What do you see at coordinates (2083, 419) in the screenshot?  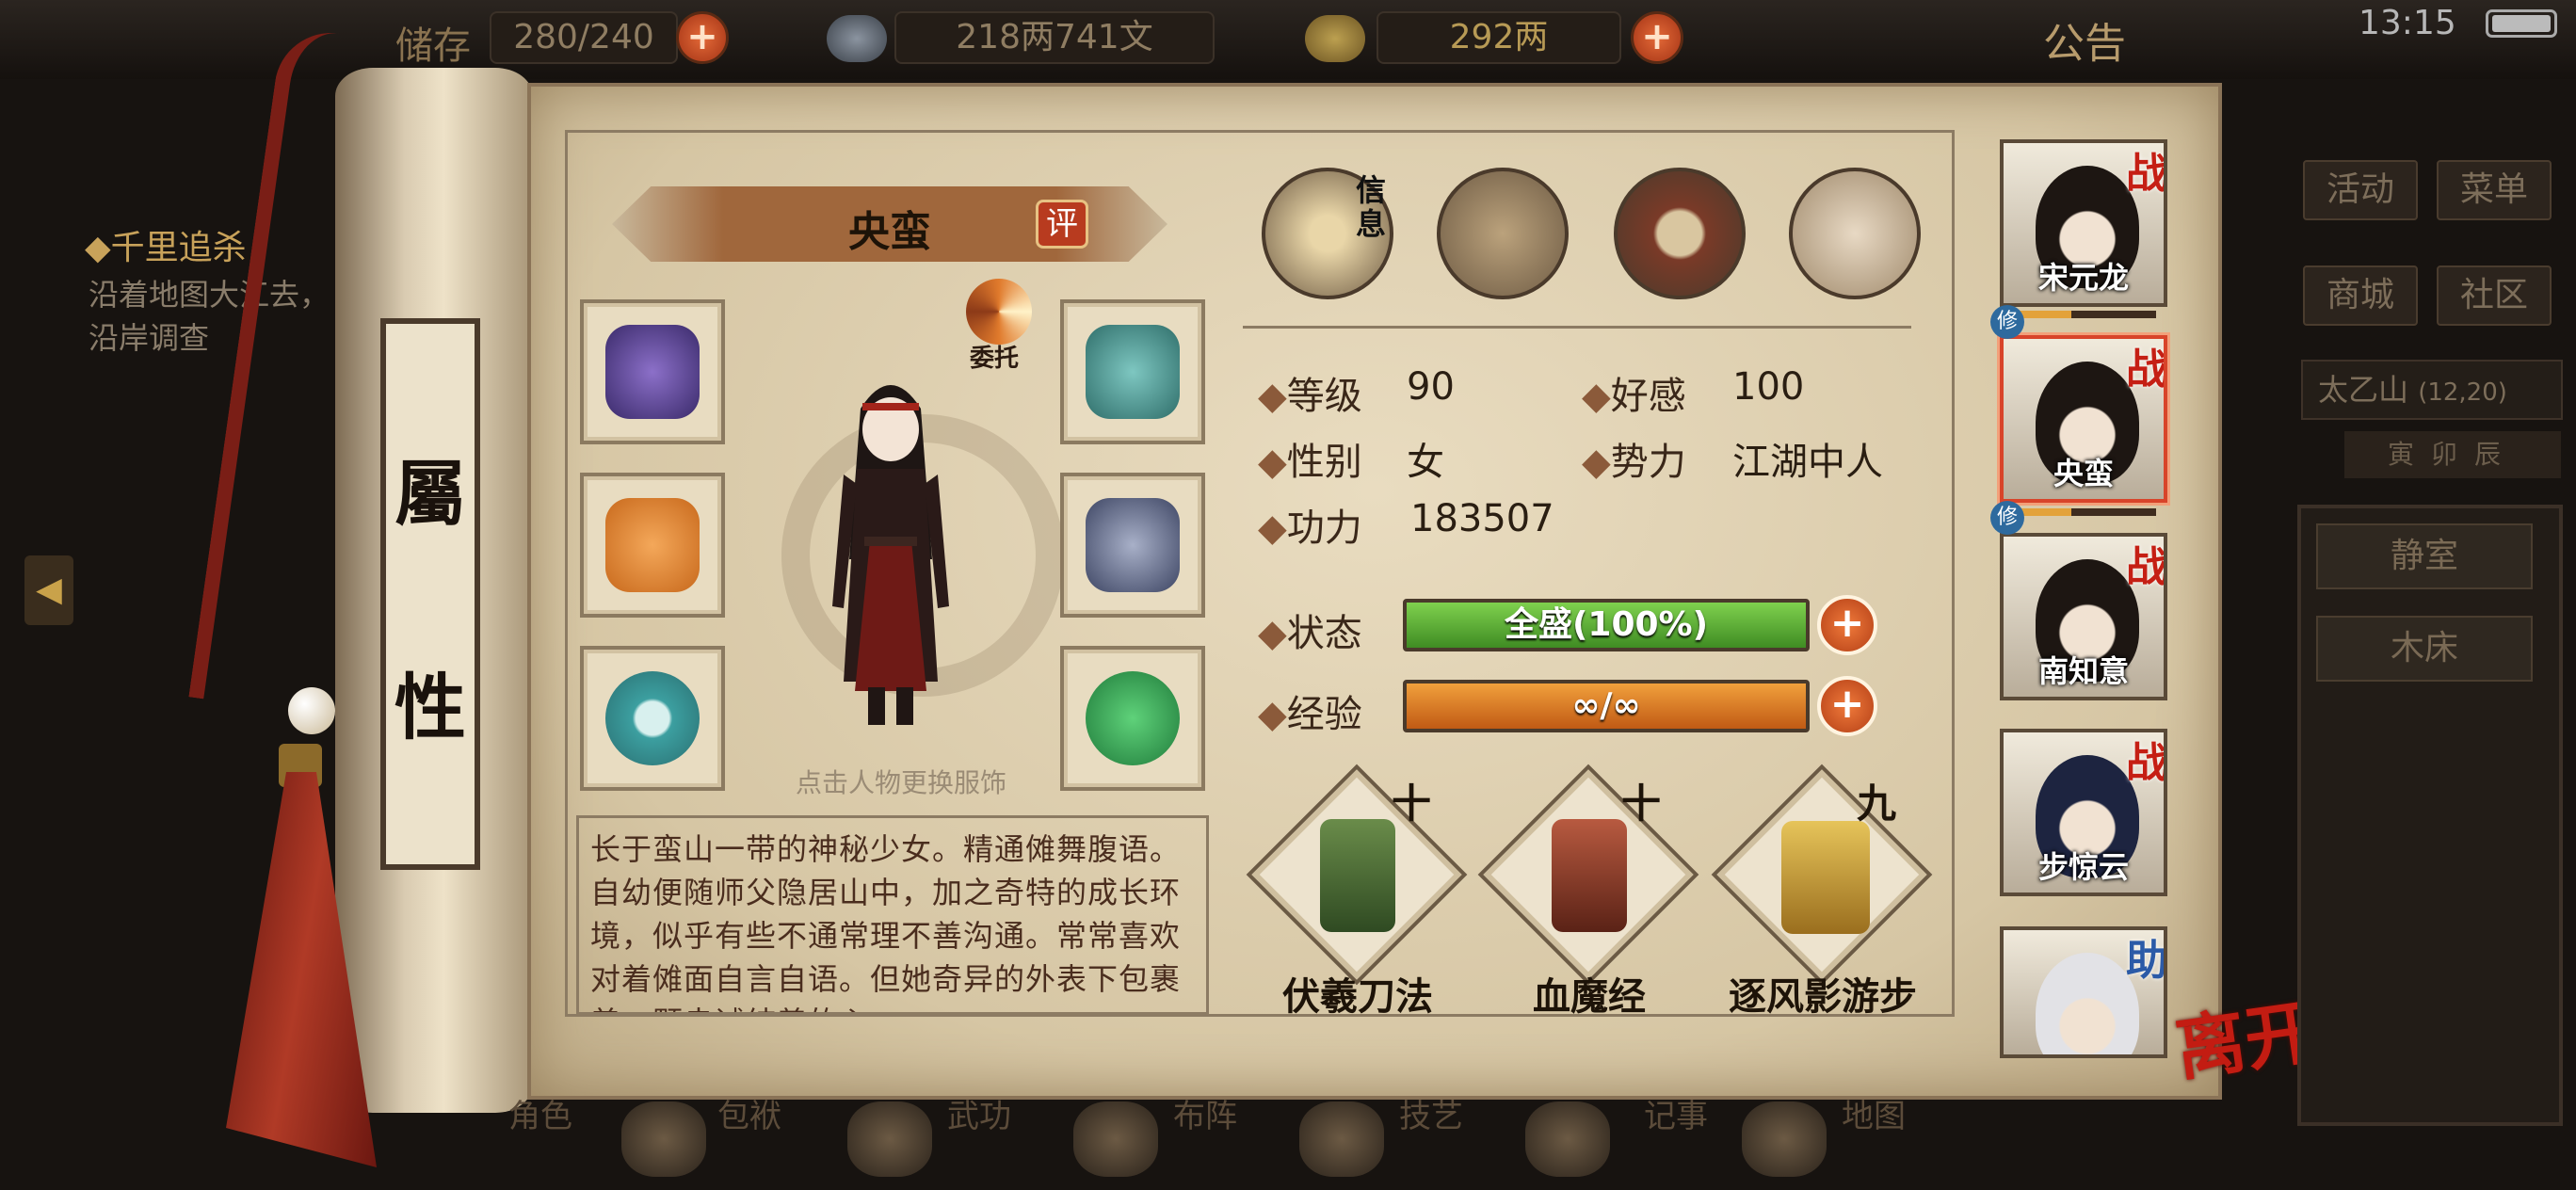 I see `party-member-2: 战 央蛮` at bounding box center [2083, 419].